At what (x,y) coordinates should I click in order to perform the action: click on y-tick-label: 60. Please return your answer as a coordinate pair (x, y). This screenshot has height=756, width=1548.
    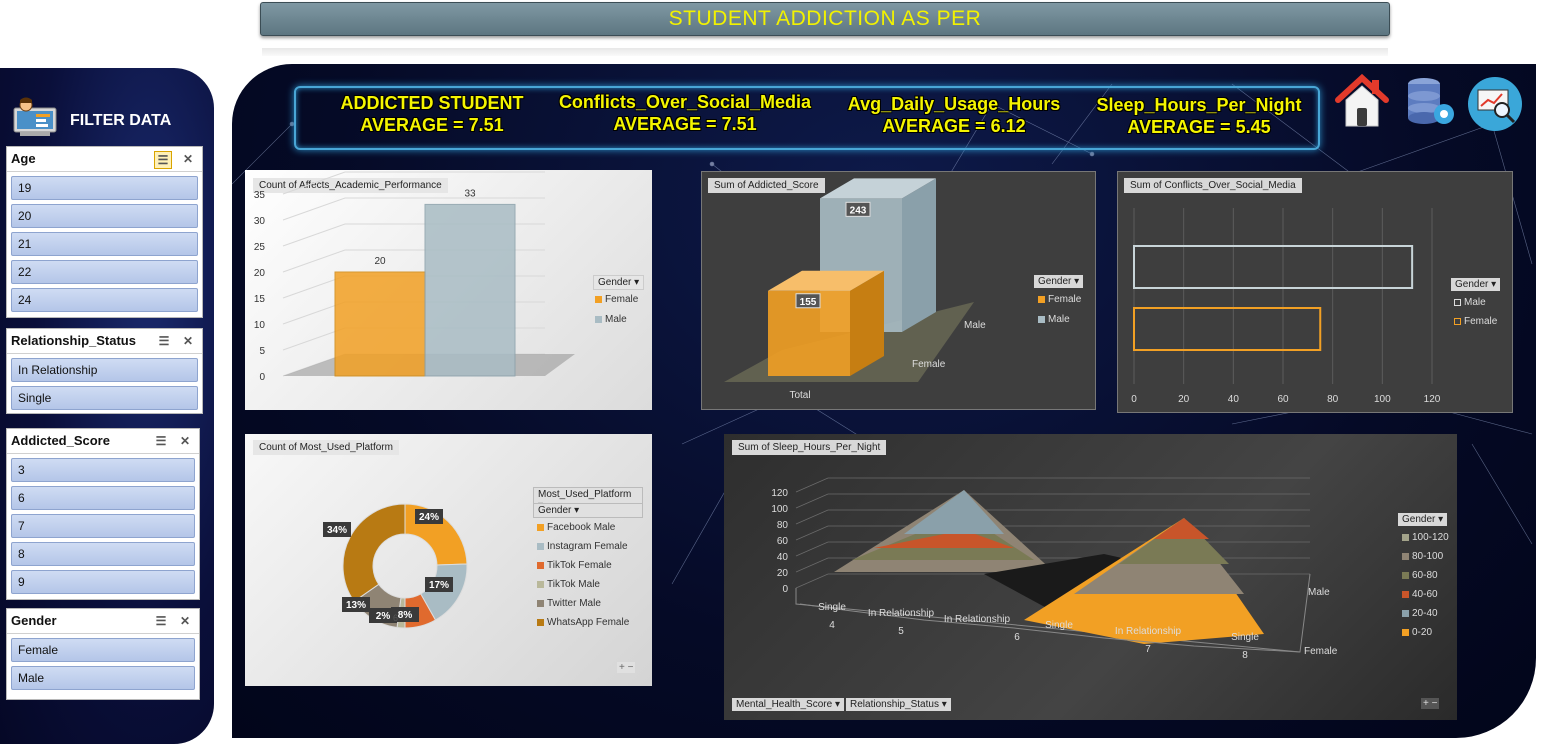
    Looking at the image, I should click on (783, 541).